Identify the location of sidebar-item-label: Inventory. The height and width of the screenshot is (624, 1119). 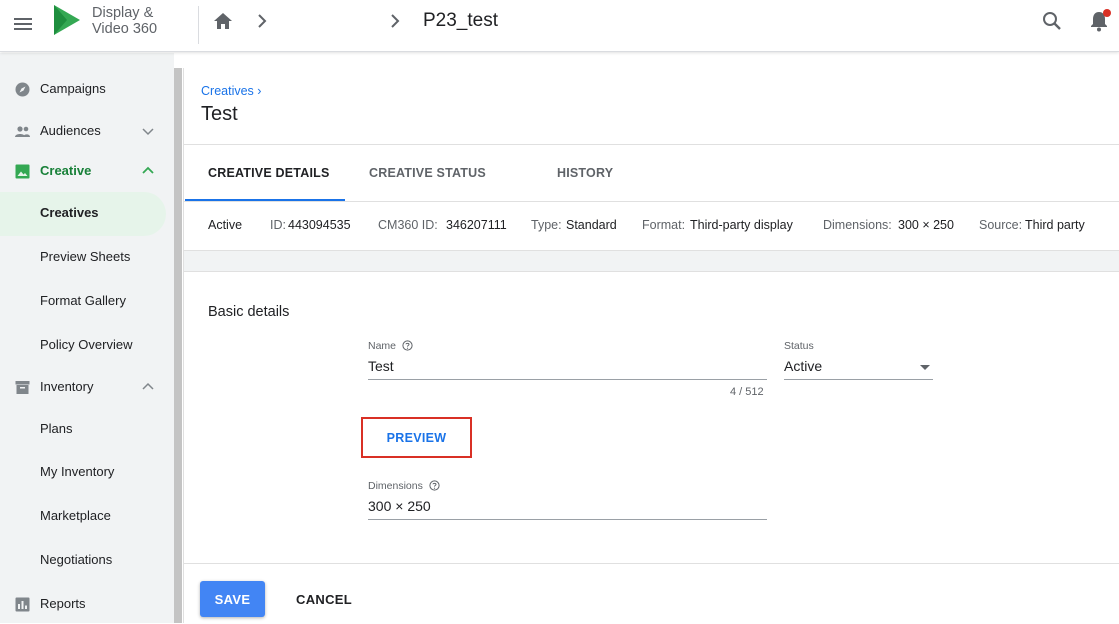
(67, 386).